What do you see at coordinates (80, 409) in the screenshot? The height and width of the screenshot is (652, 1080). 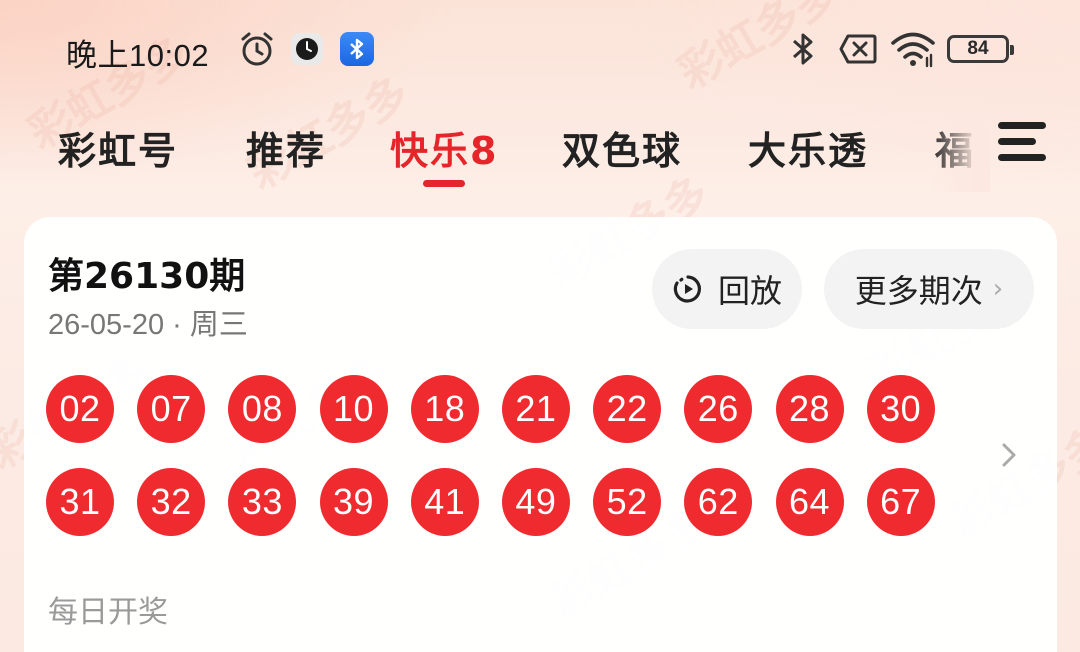 I see `number-ball: 02` at bounding box center [80, 409].